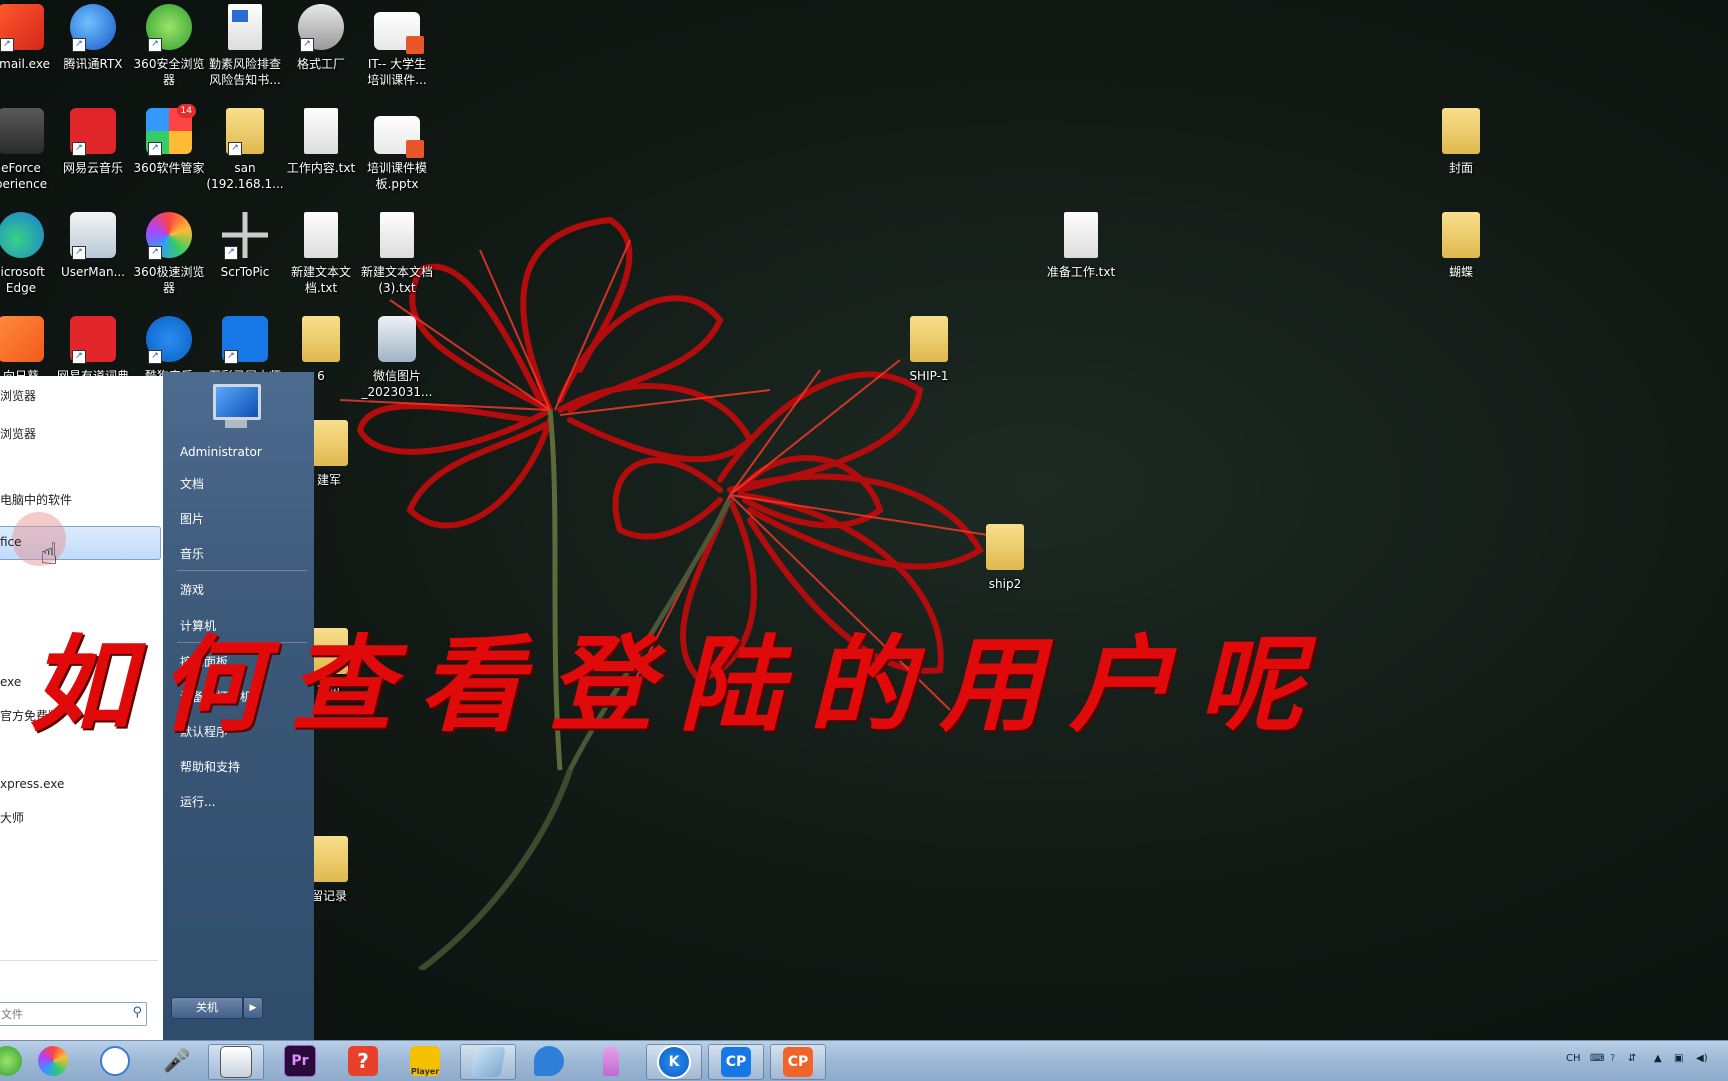 This screenshot has width=1728, height=1081. Describe the element at coordinates (929, 350) in the screenshot. I see `desktop-icon-ship-1: SHIP-1` at that location.